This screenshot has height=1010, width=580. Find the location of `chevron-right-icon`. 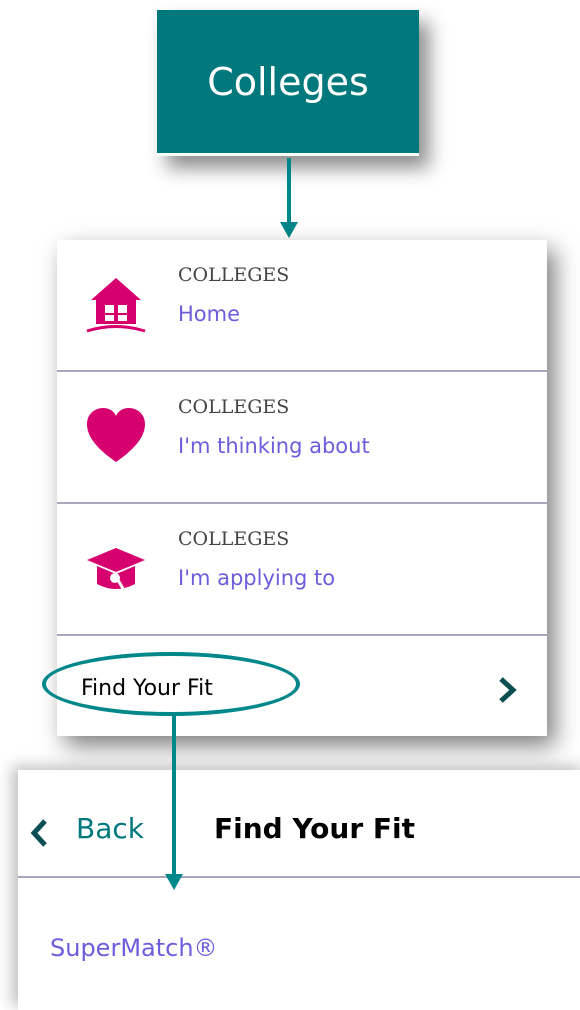

chevron-right-icon is located at coordinates (508, 690).